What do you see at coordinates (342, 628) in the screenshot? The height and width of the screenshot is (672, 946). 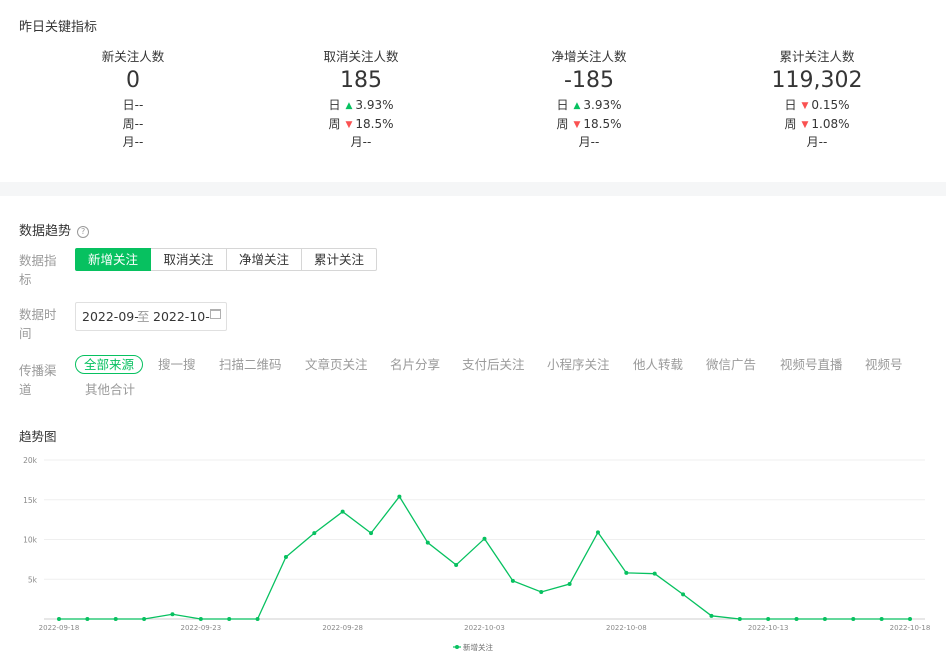 I see `x-tick-label: 2022-09-28` at bounding box center [342, 628].